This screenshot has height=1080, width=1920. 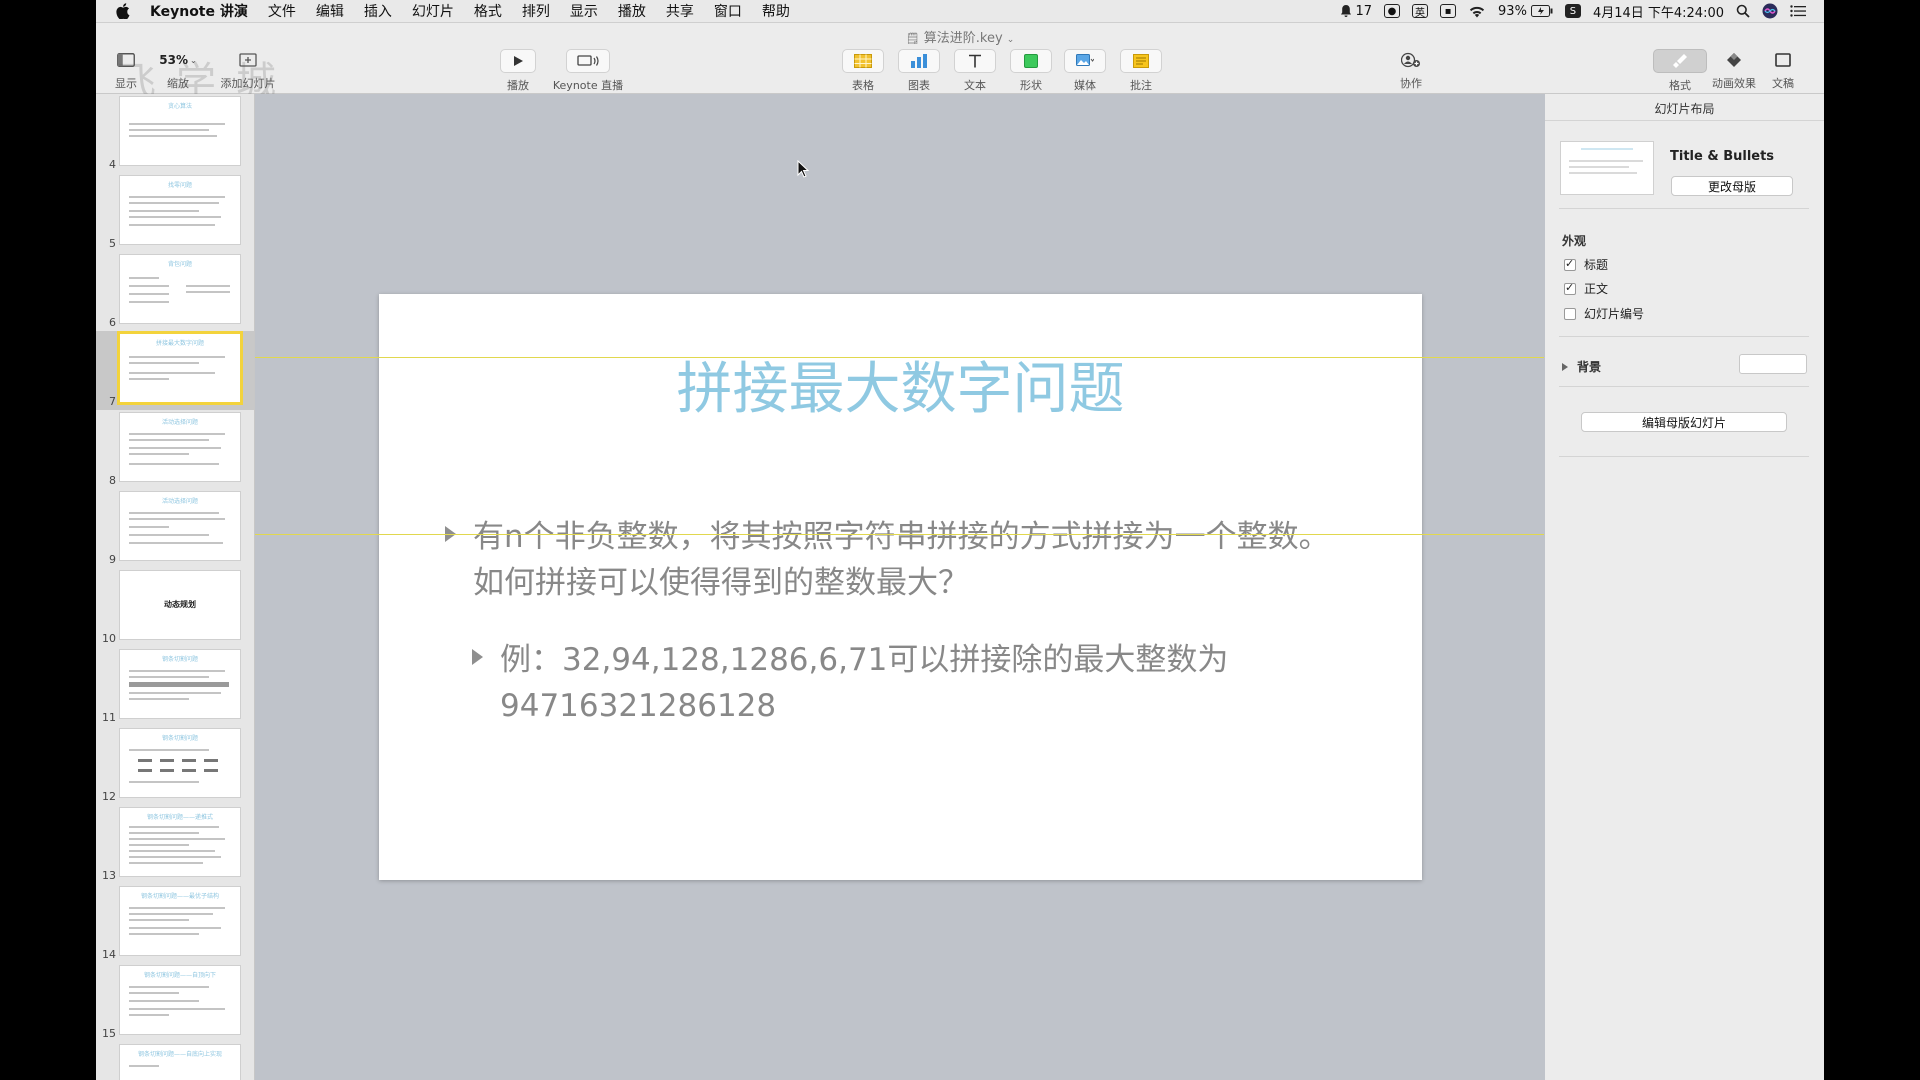 I want to click on slide-thumb-5: 找零问题 5, so click(x=175, y=212).